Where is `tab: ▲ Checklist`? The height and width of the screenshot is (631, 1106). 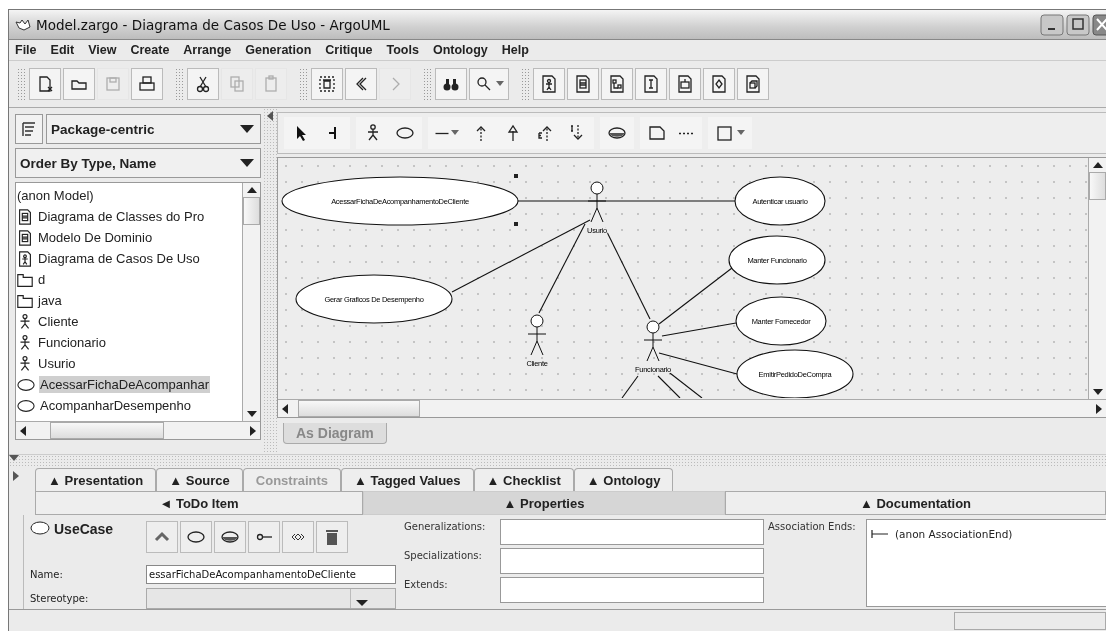 tab: ▲ Checklist is located at coordinates (523, 479).